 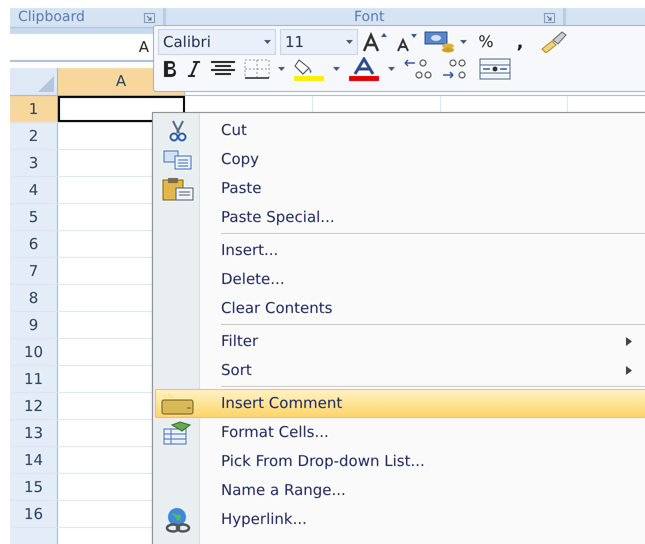 I want to click on row-header: 10, so click(x=34, y=352).